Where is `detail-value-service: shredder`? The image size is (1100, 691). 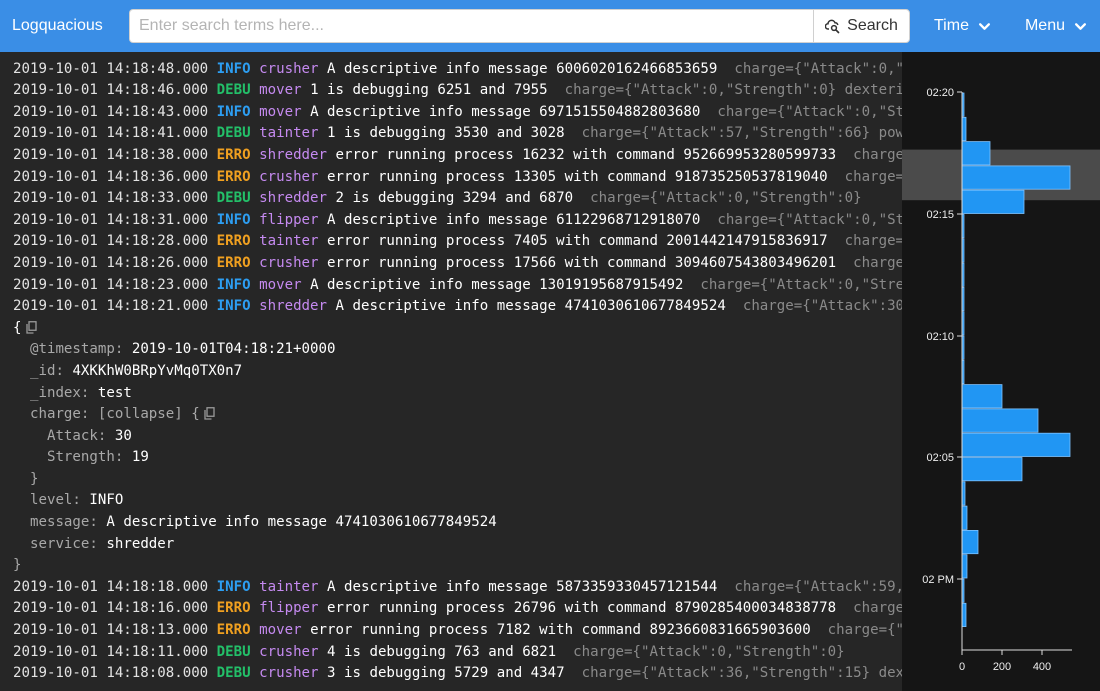 detail-value-service: shredder is located at coordinates (140, 543).